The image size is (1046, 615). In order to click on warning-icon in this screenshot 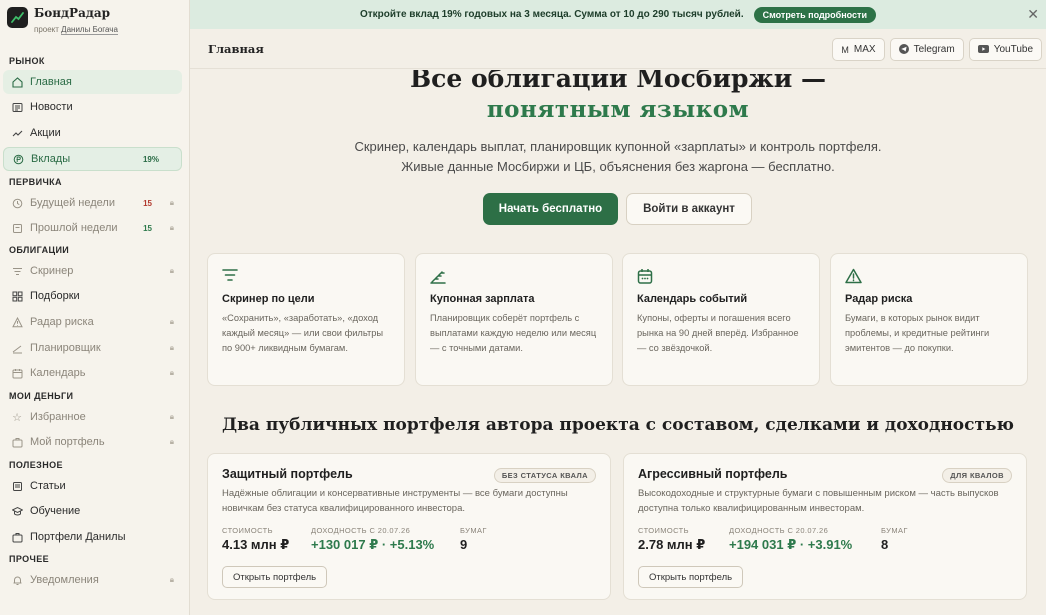, I will do `click(17, 322)`.